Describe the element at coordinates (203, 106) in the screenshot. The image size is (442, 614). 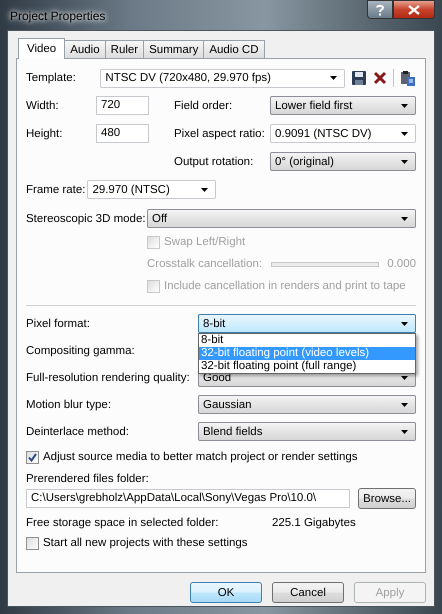
I see `field-label: Field order:` at that location.